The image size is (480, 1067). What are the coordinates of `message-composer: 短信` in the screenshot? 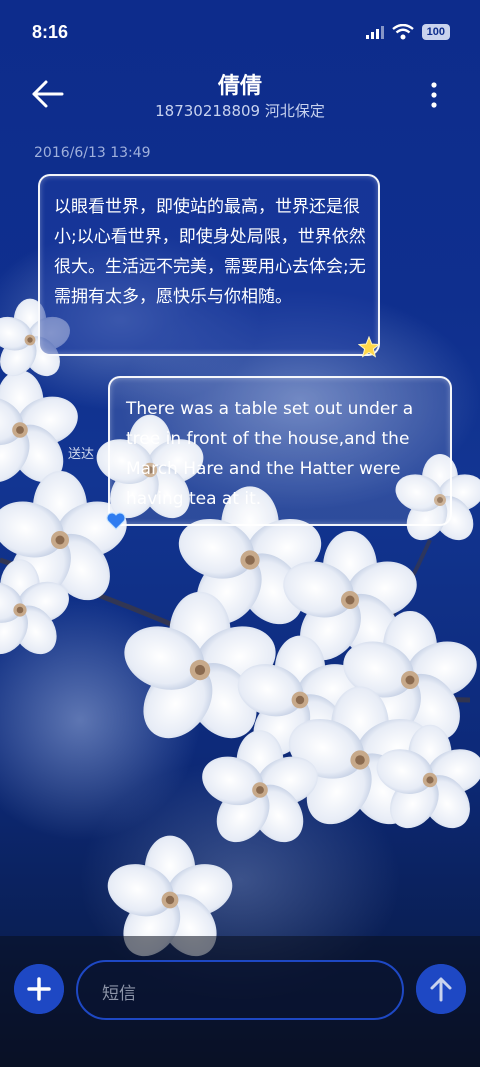 It's located at (240, 1001).